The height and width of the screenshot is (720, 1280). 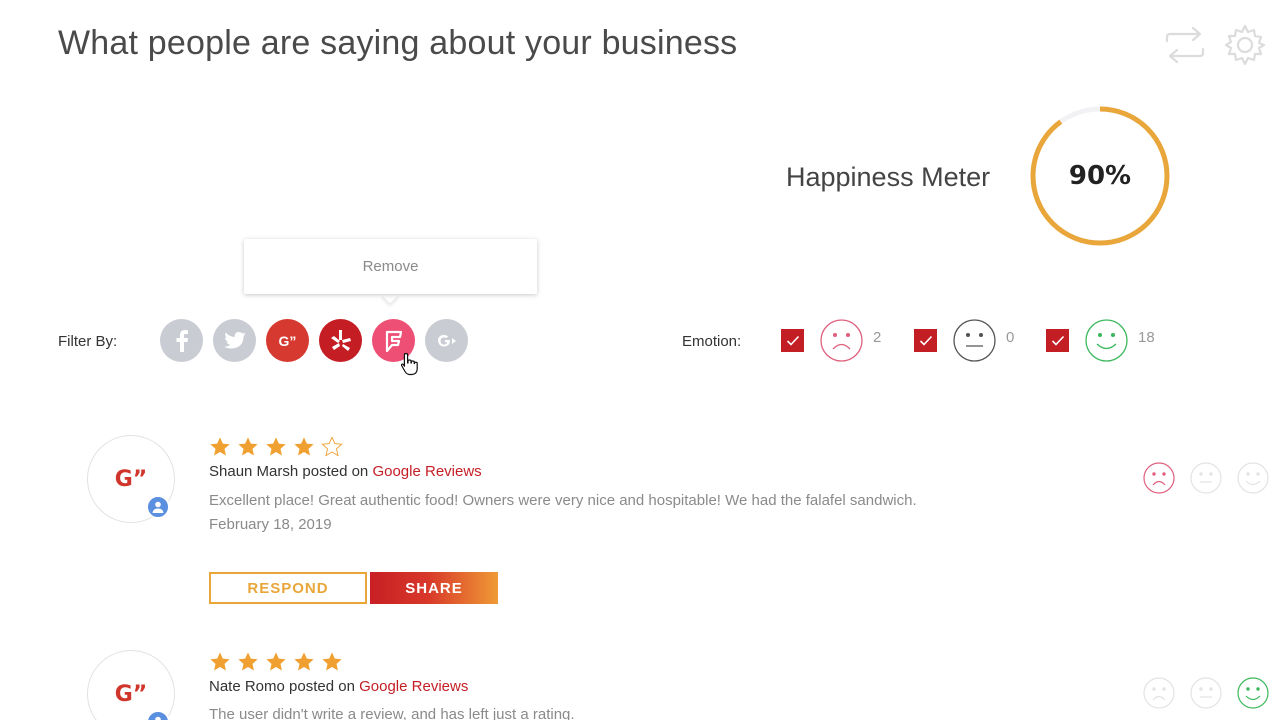 I want to click on remove-tooltip: Remove, so click(x=390, y=266).